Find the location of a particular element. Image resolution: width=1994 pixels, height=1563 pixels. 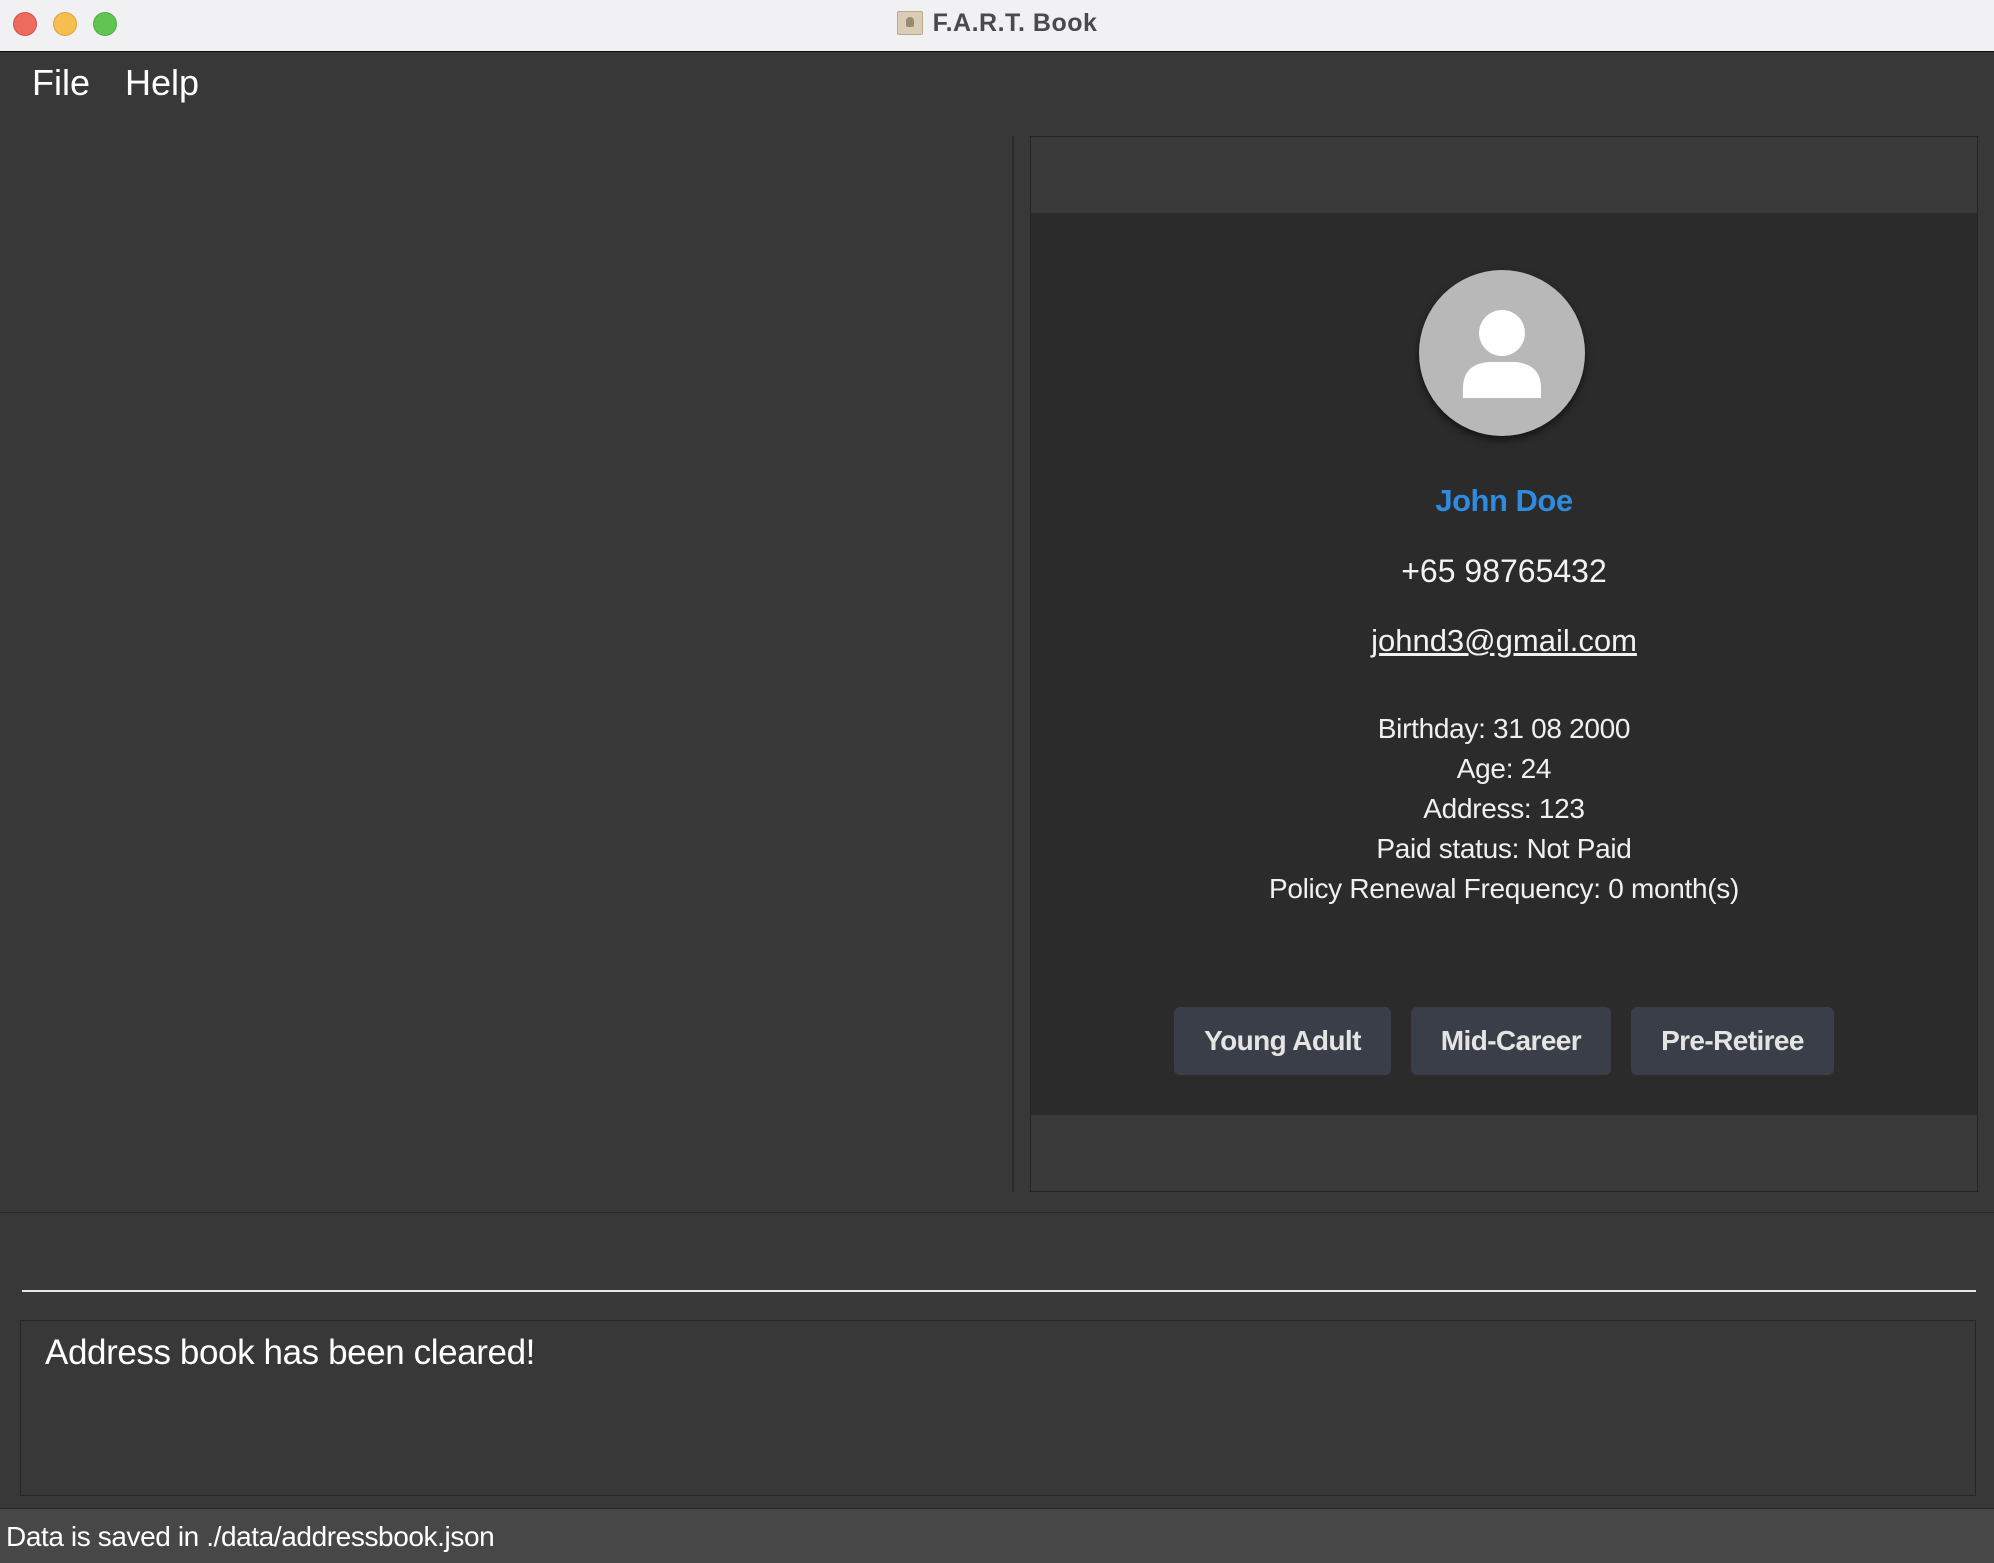

person-age: Age: 24 is located at coordinates (1504, 768).